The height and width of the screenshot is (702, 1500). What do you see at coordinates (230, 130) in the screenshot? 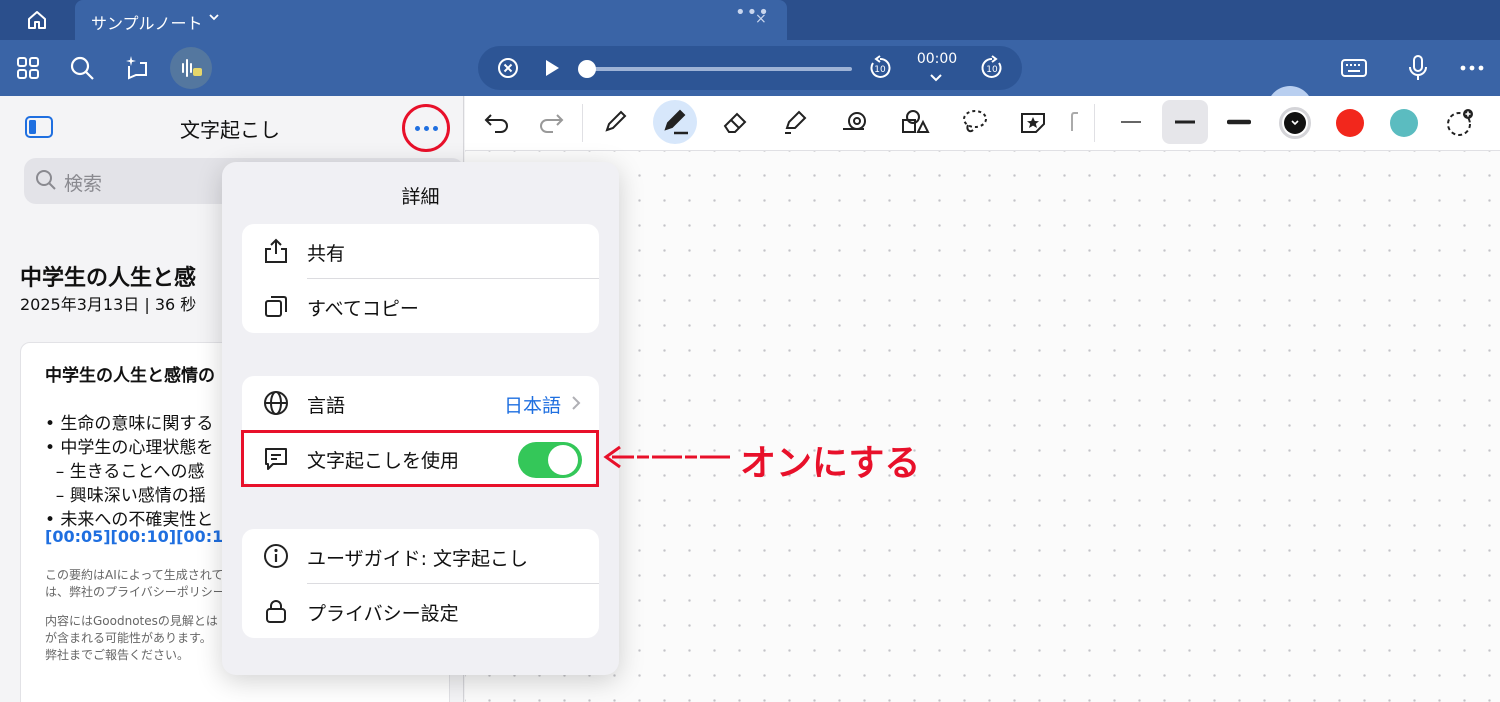
I see `sidebar-title: 文字起こし` at bounding box center [230, 130].